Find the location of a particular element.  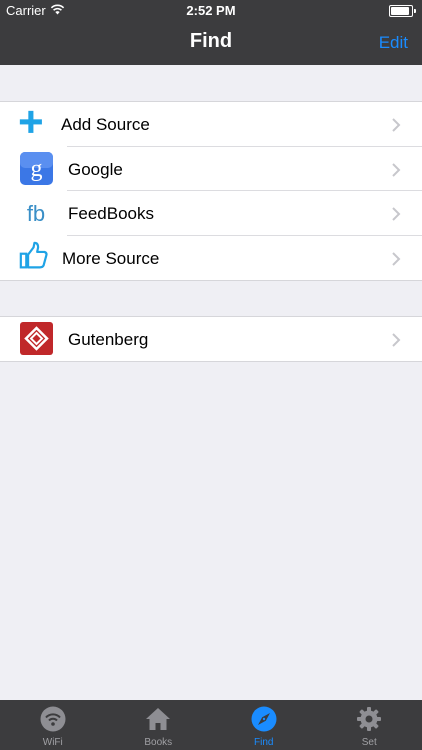

google-icon: g is located at coordinates (36, 168).